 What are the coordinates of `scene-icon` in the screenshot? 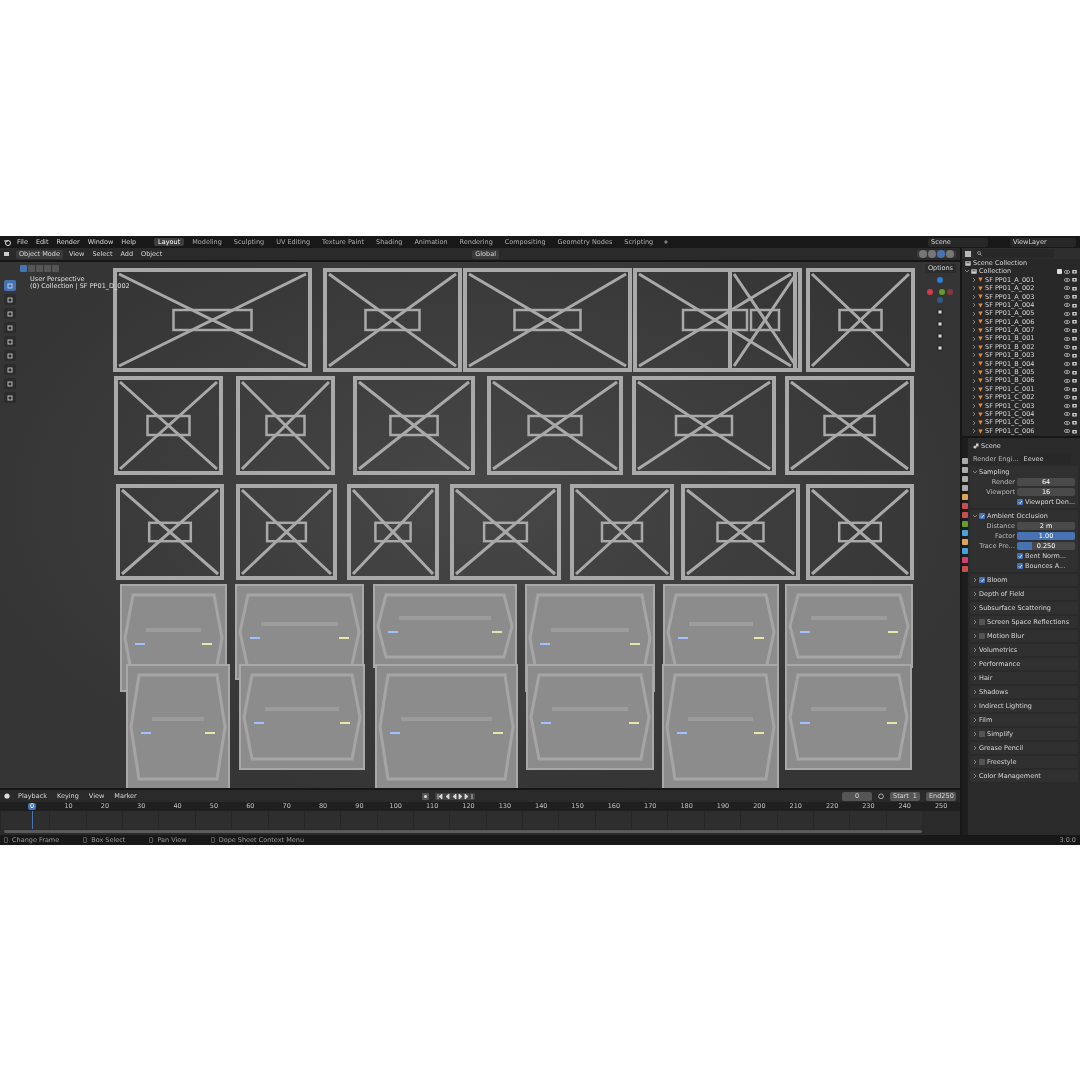 It's located at (976, 446).